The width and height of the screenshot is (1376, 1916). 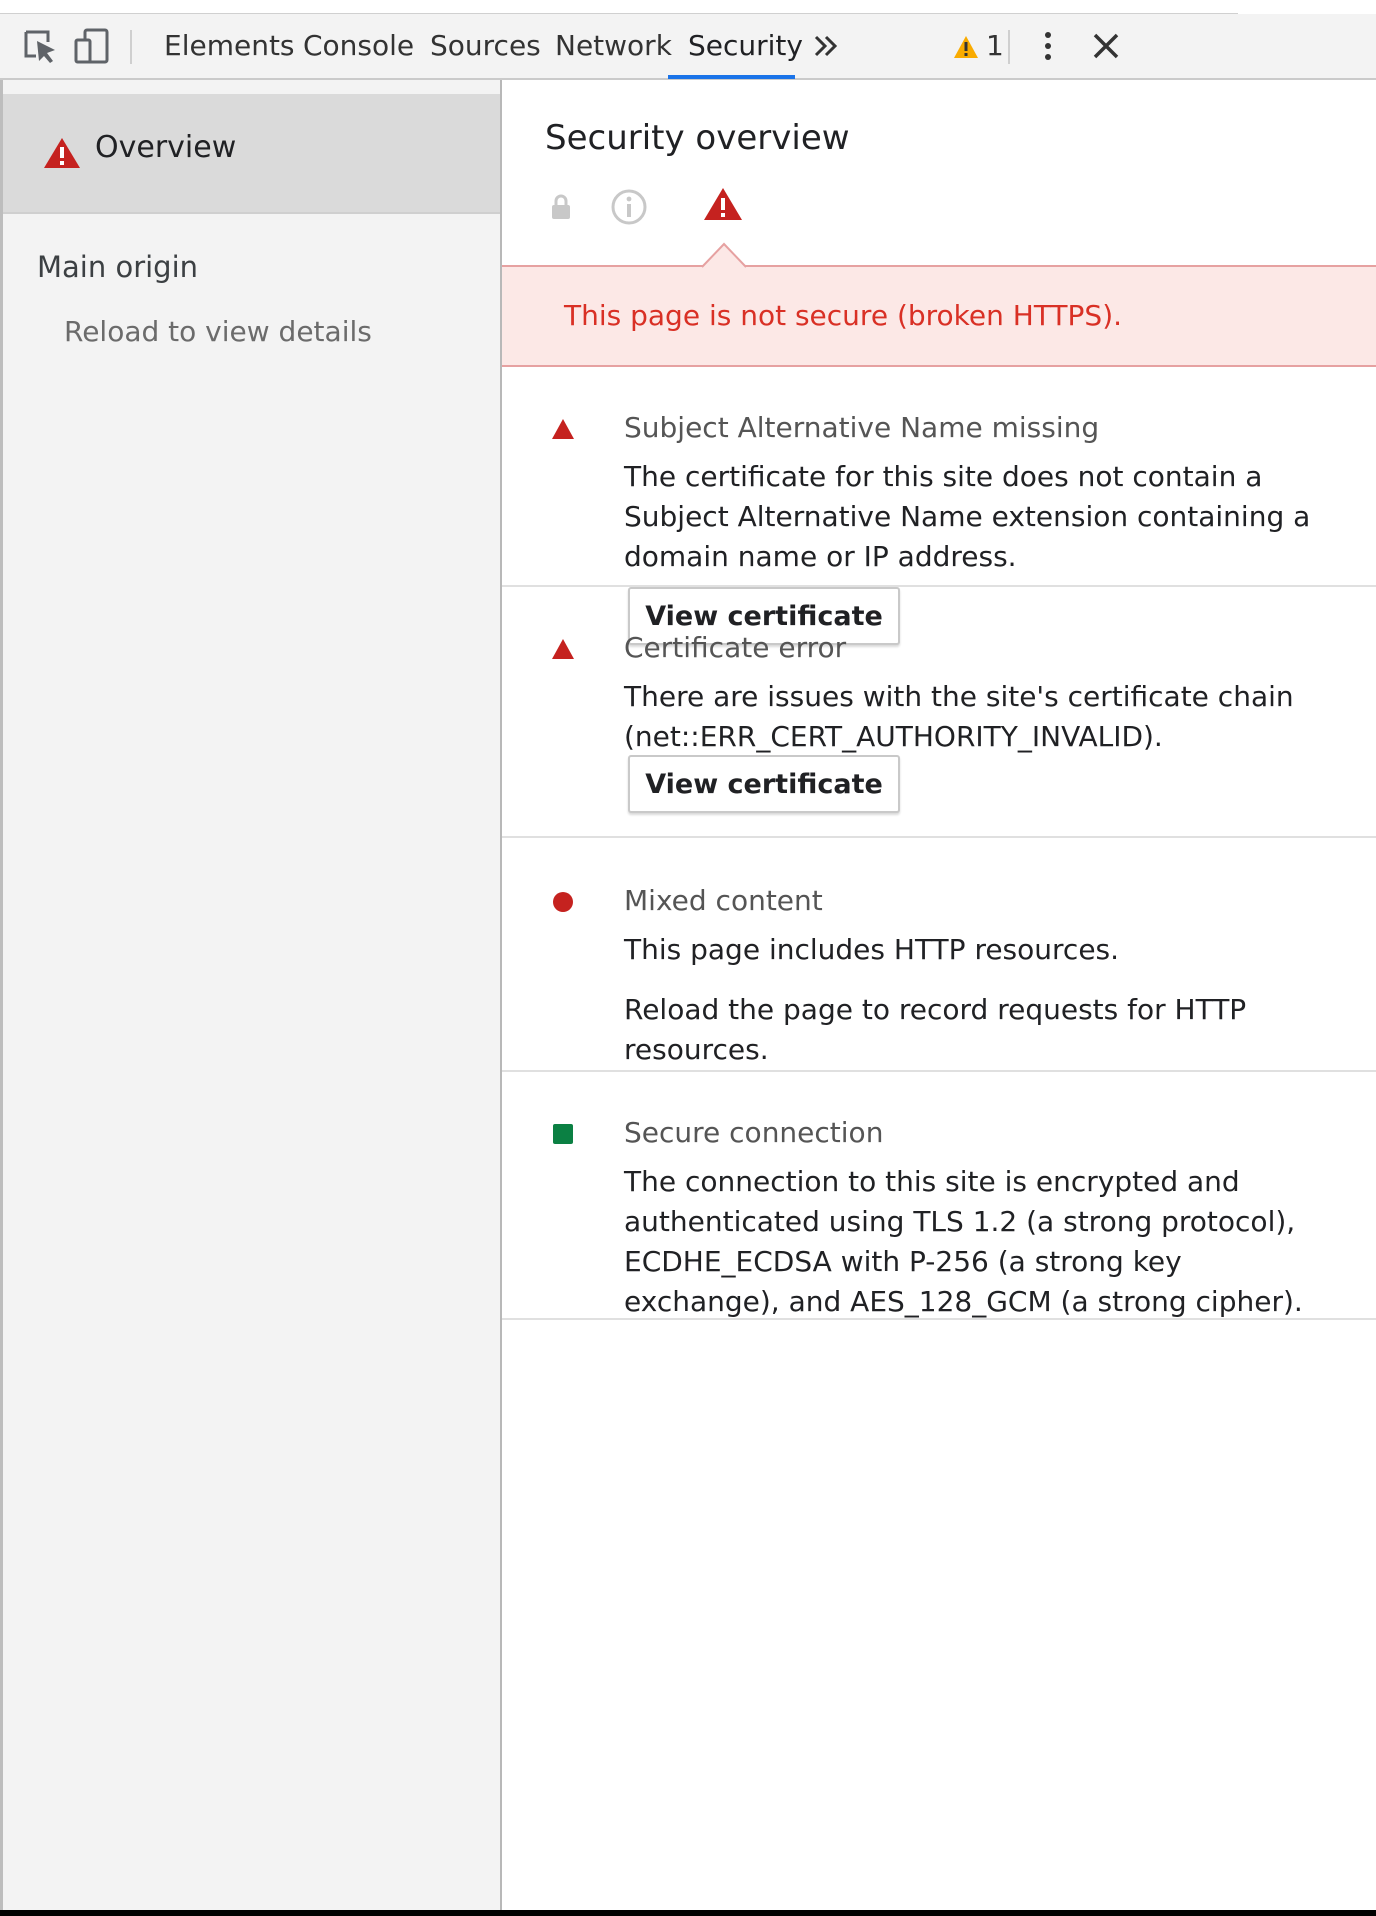 What do you see at coordinates (563, 1134) in the screenshot?
I see `secure-square-icon` at bounding box center [563, 1134].